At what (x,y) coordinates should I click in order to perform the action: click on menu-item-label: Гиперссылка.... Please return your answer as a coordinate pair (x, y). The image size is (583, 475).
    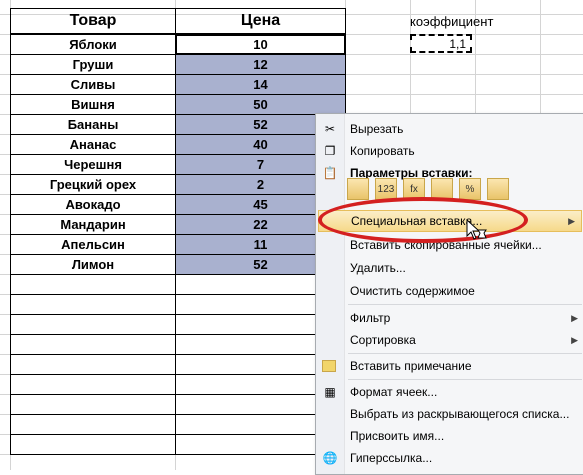
    Looking at the image, I should click on (391, 458).